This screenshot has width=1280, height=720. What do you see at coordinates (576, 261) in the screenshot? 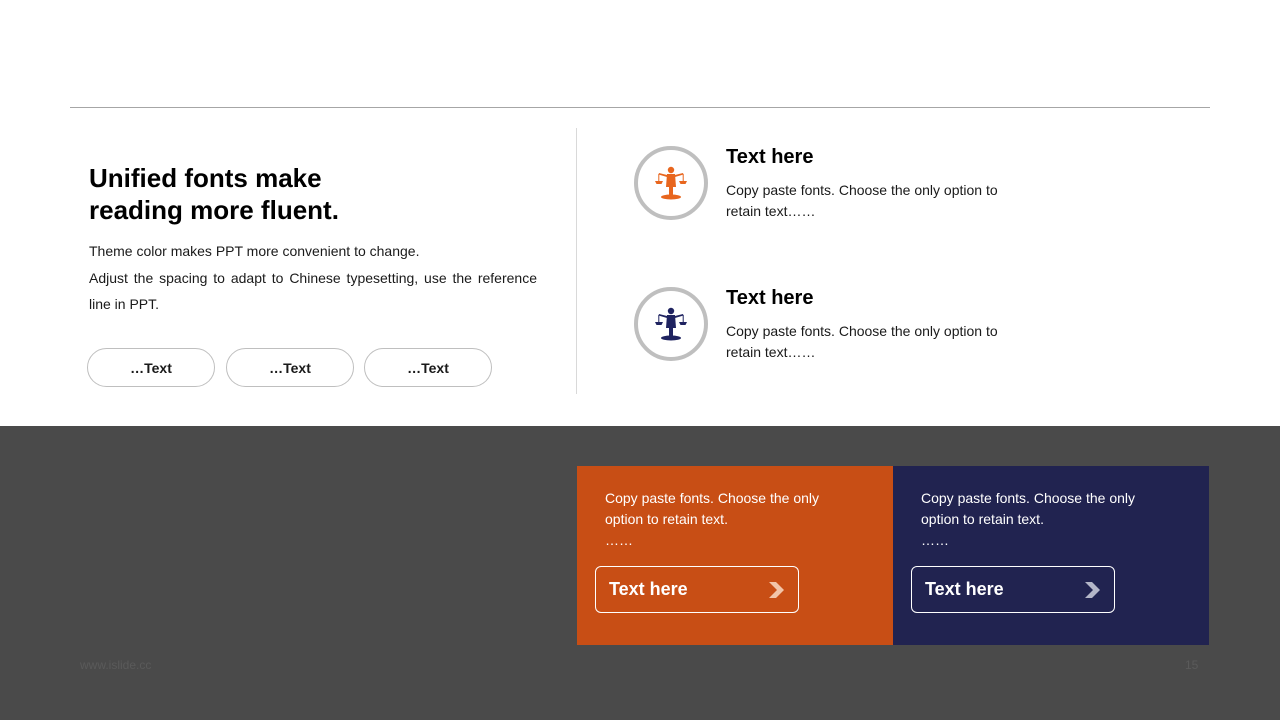
I see `vertical-divider-line` at bounding box center [576, 261].